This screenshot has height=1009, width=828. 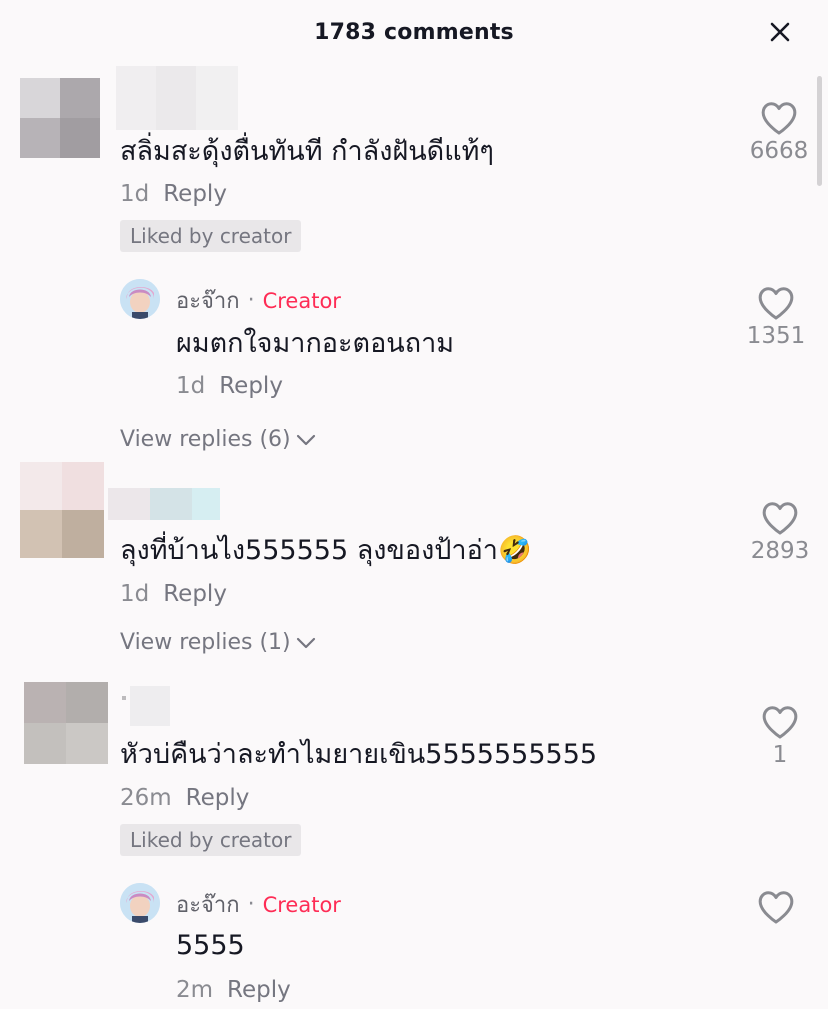 I want to click on comment-meta: 26m Reply, so click(x=184, y=798).